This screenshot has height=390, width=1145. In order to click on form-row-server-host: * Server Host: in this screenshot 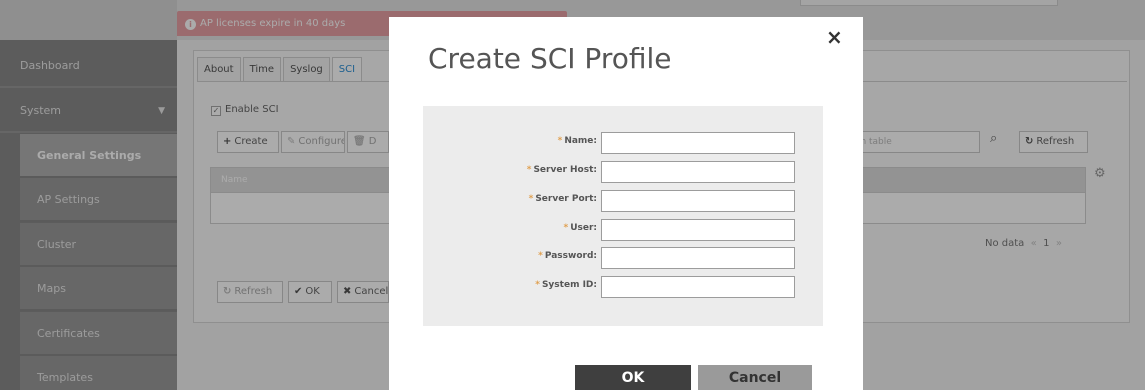, I will do `click(623, 172)`.